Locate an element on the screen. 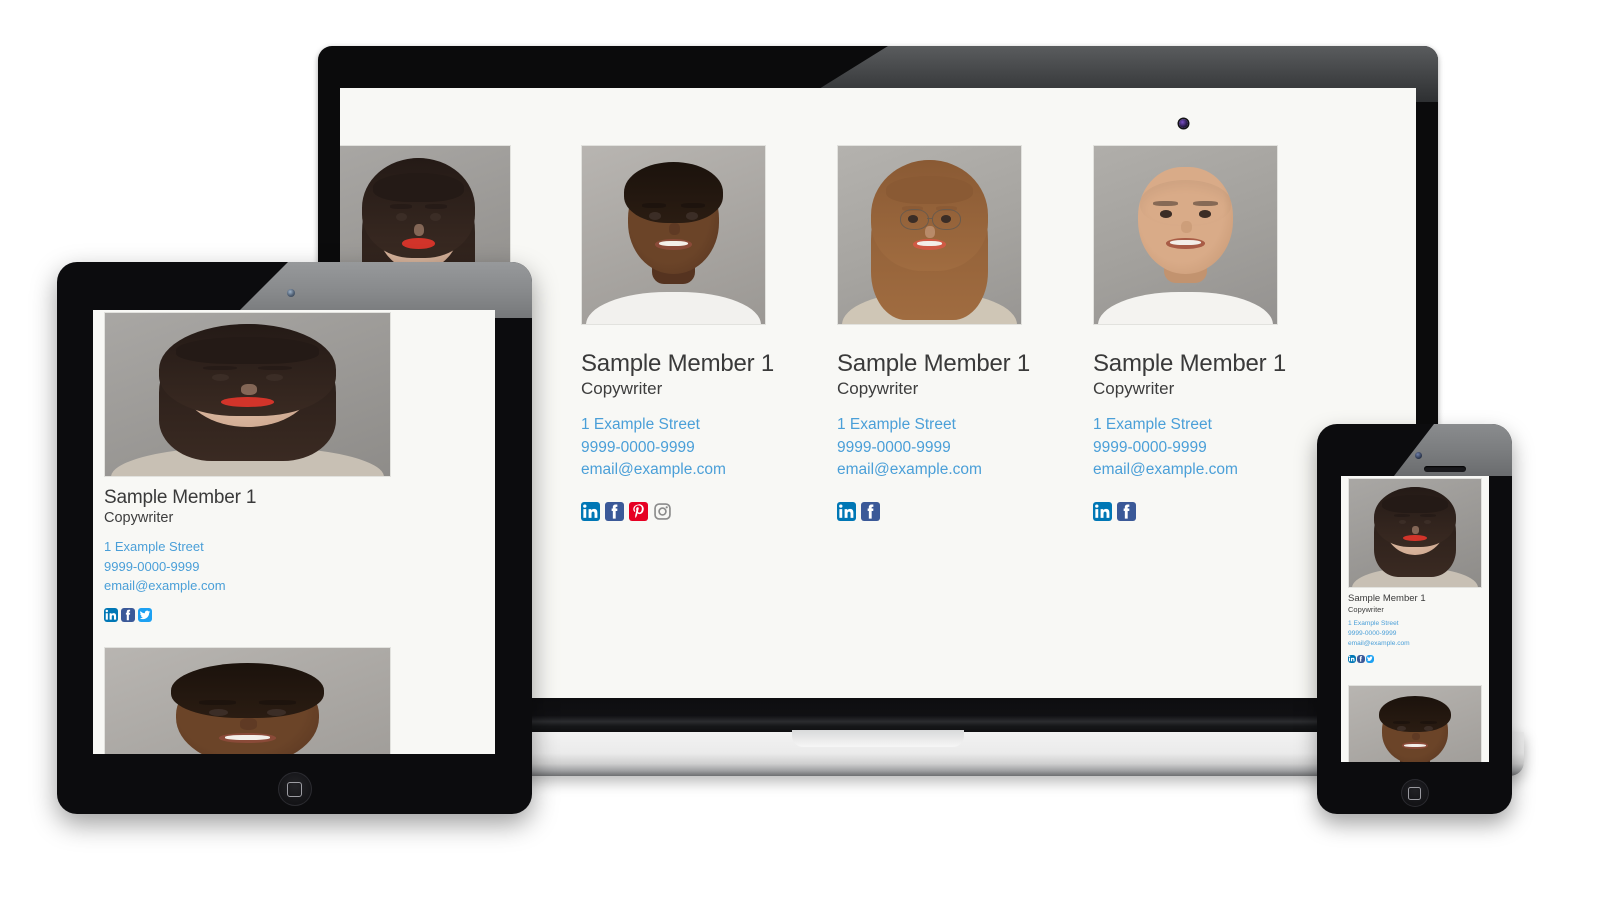 This screenshot has width=1600, height=900. pinterest-icon is located at coordinates (638, 512).